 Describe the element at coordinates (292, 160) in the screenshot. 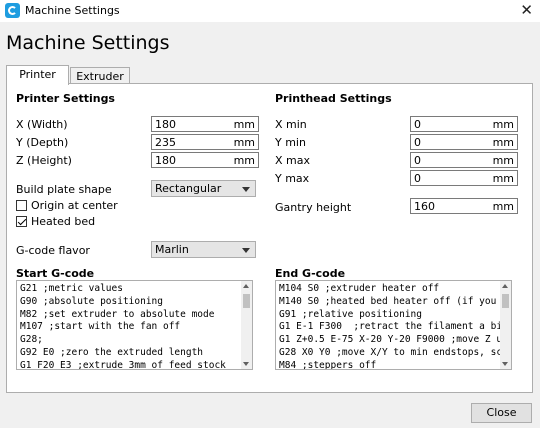

I see `x-max-label: X max` at that location.